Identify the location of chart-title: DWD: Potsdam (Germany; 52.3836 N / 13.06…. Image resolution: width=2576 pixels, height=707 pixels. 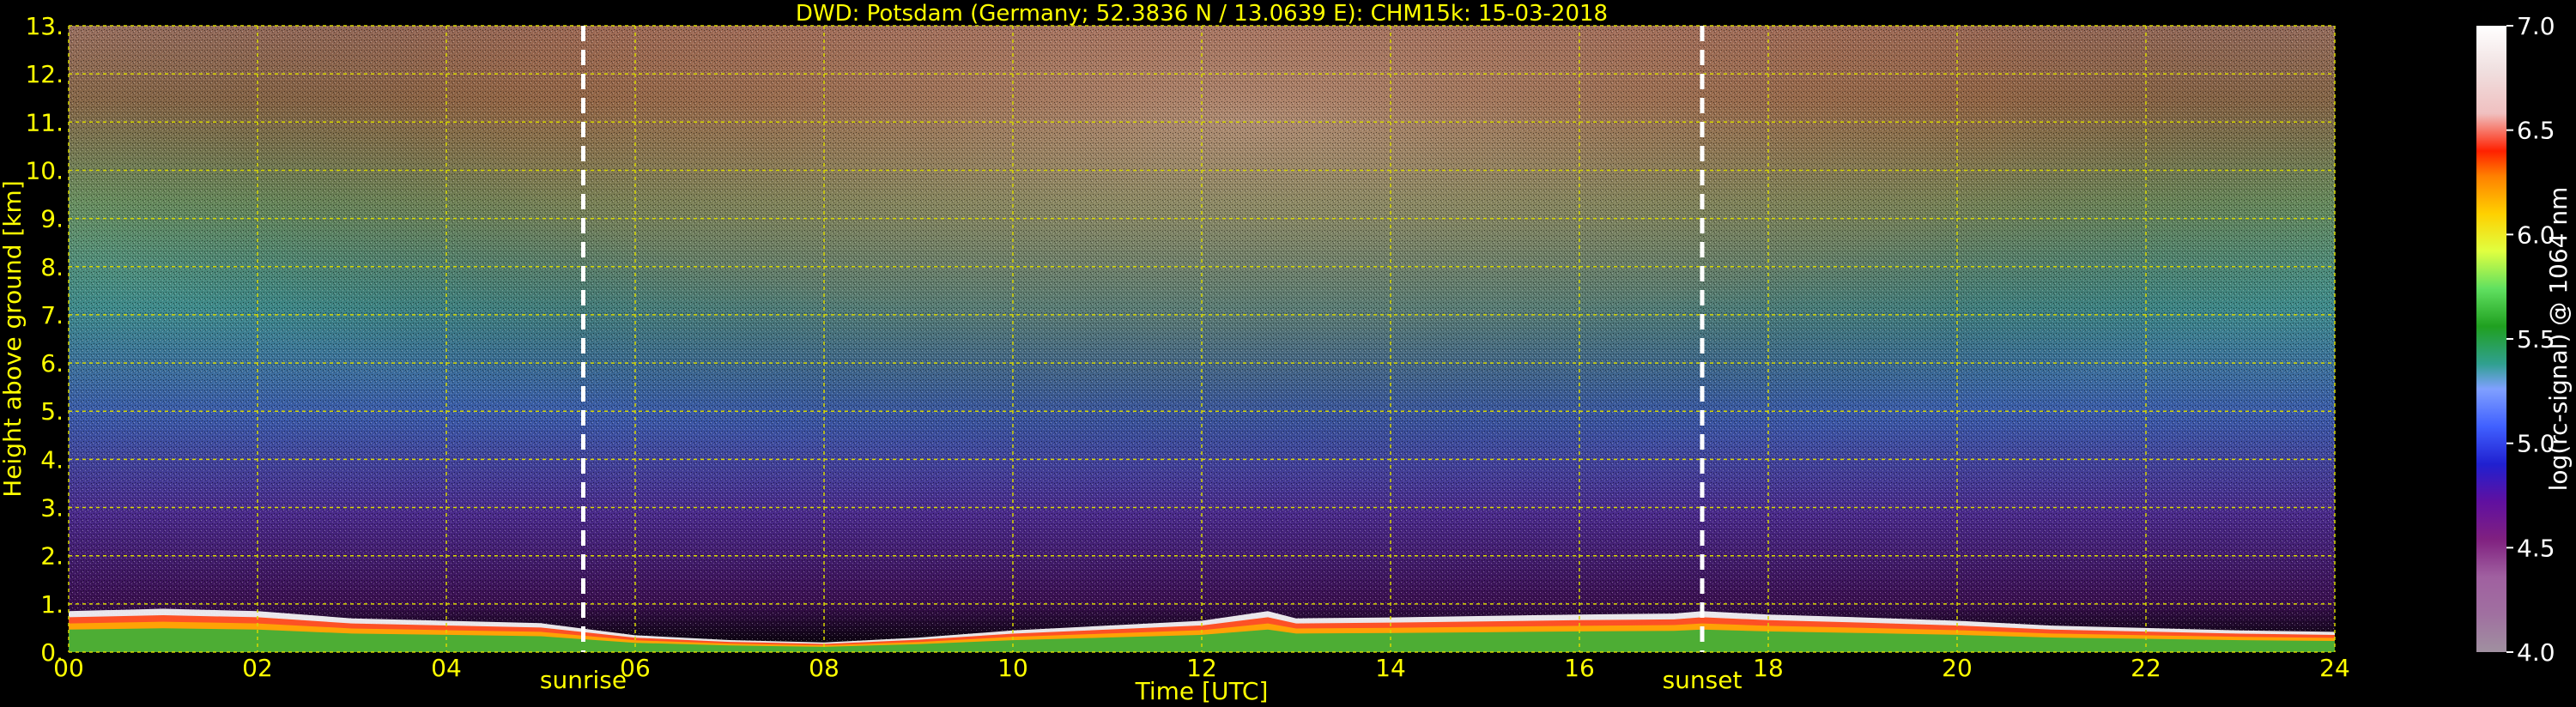
(1202, 14).